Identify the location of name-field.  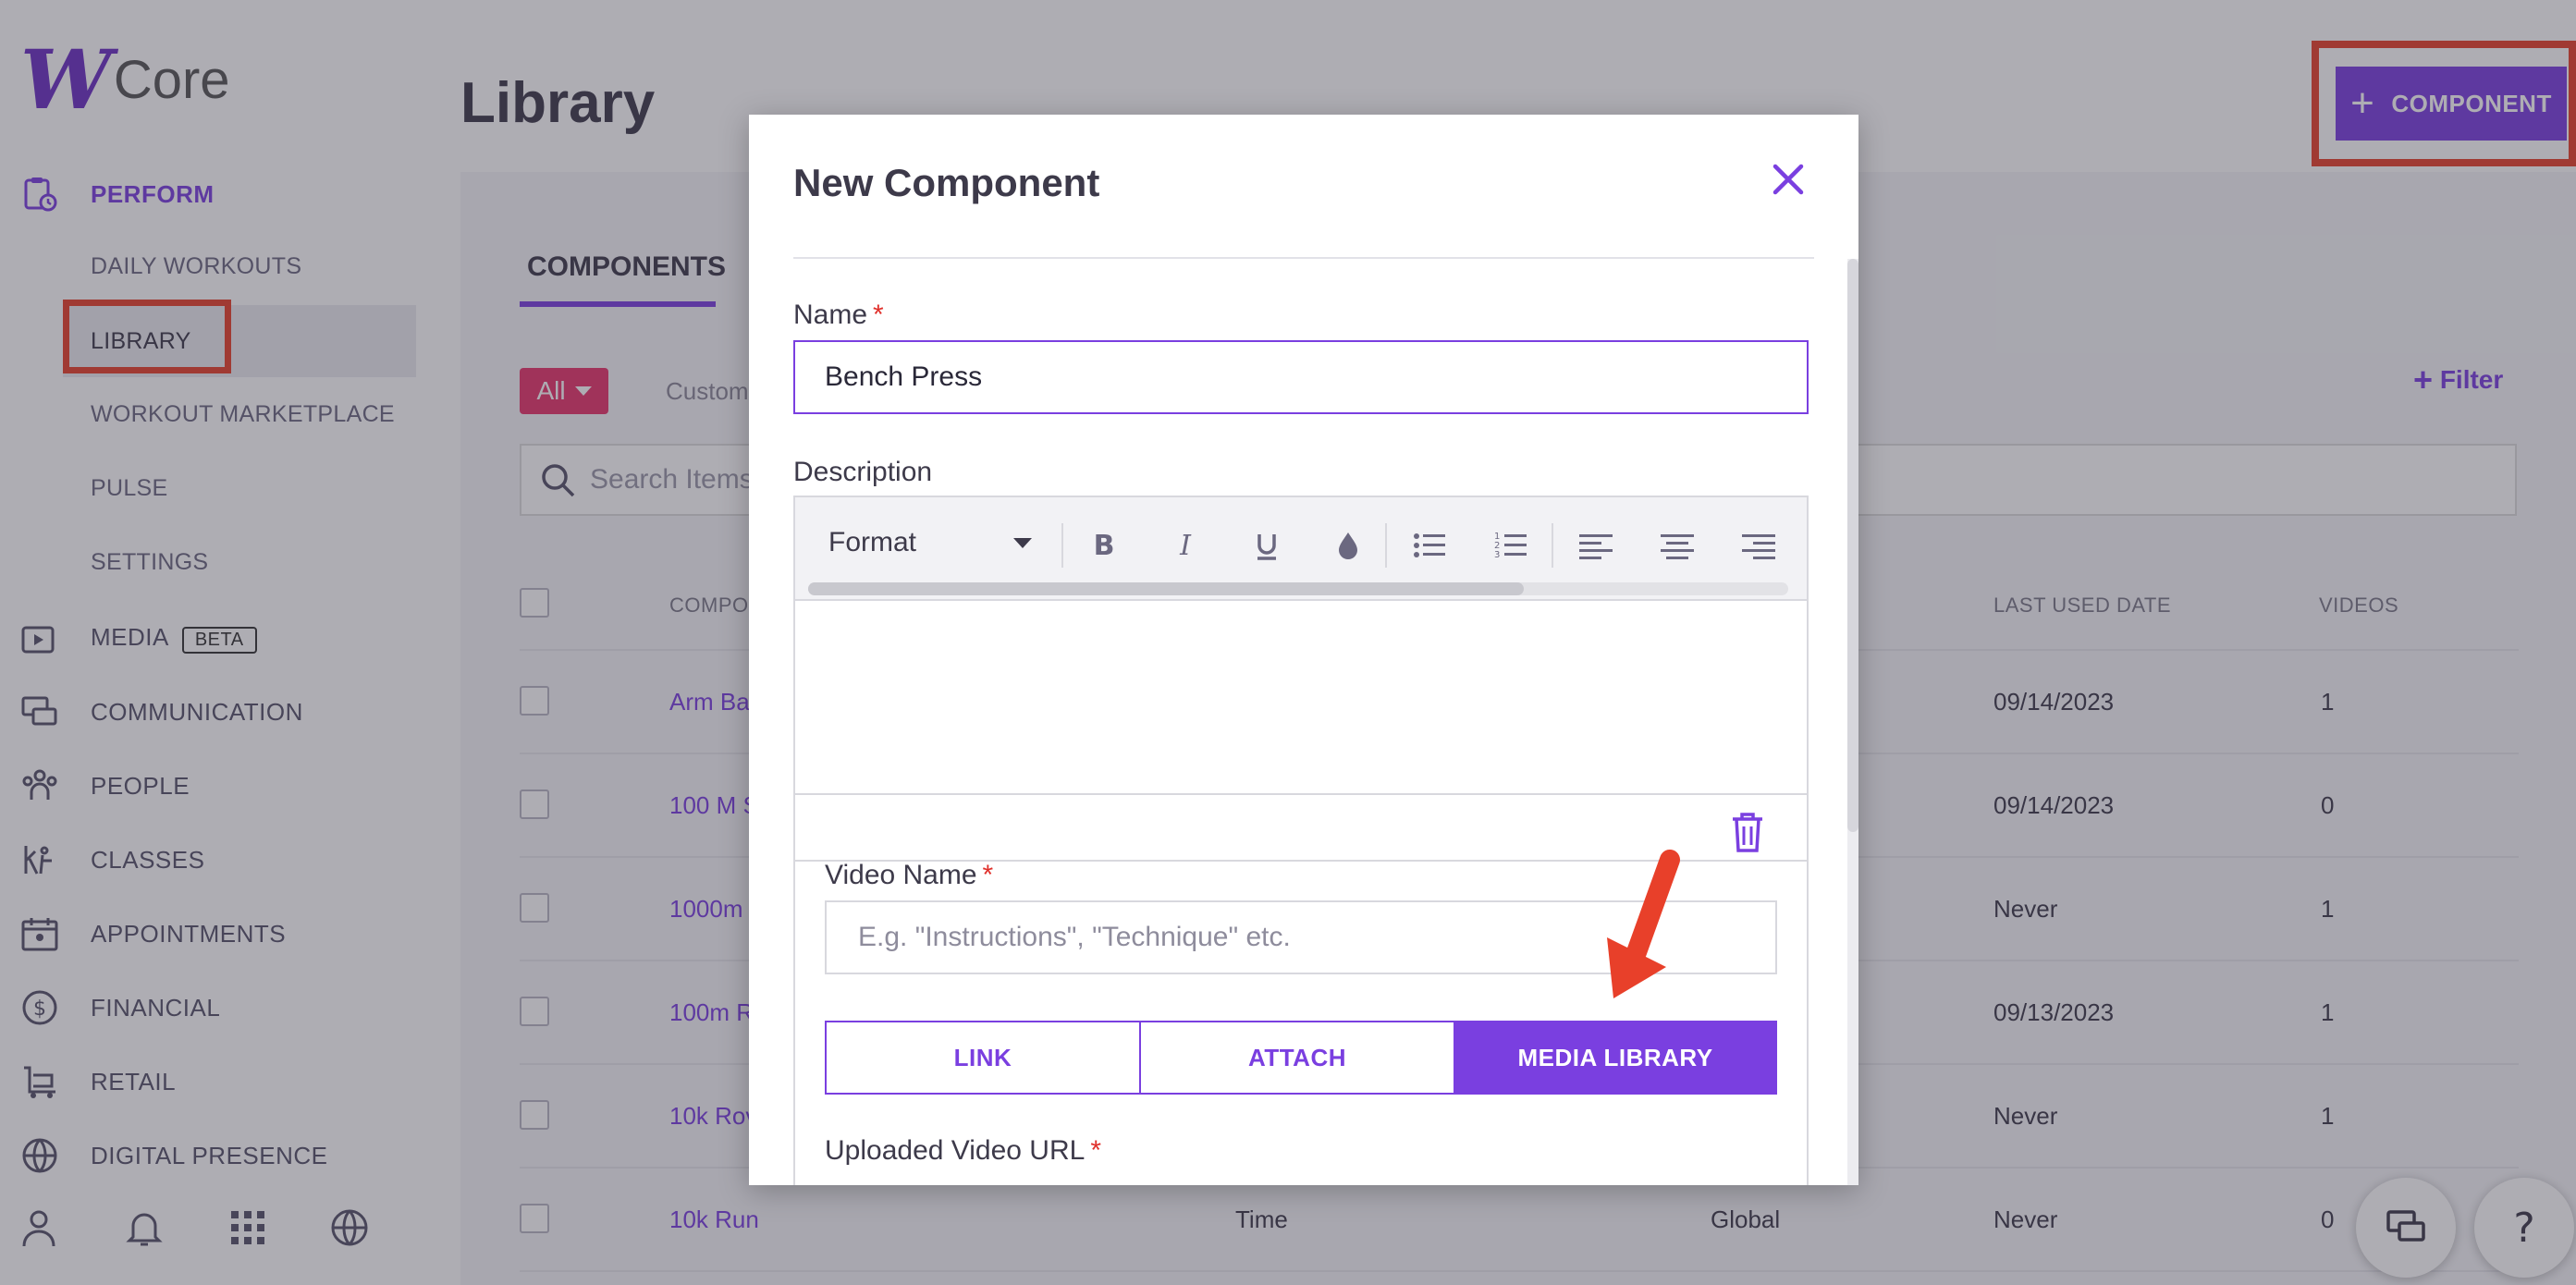
(1301, 377).